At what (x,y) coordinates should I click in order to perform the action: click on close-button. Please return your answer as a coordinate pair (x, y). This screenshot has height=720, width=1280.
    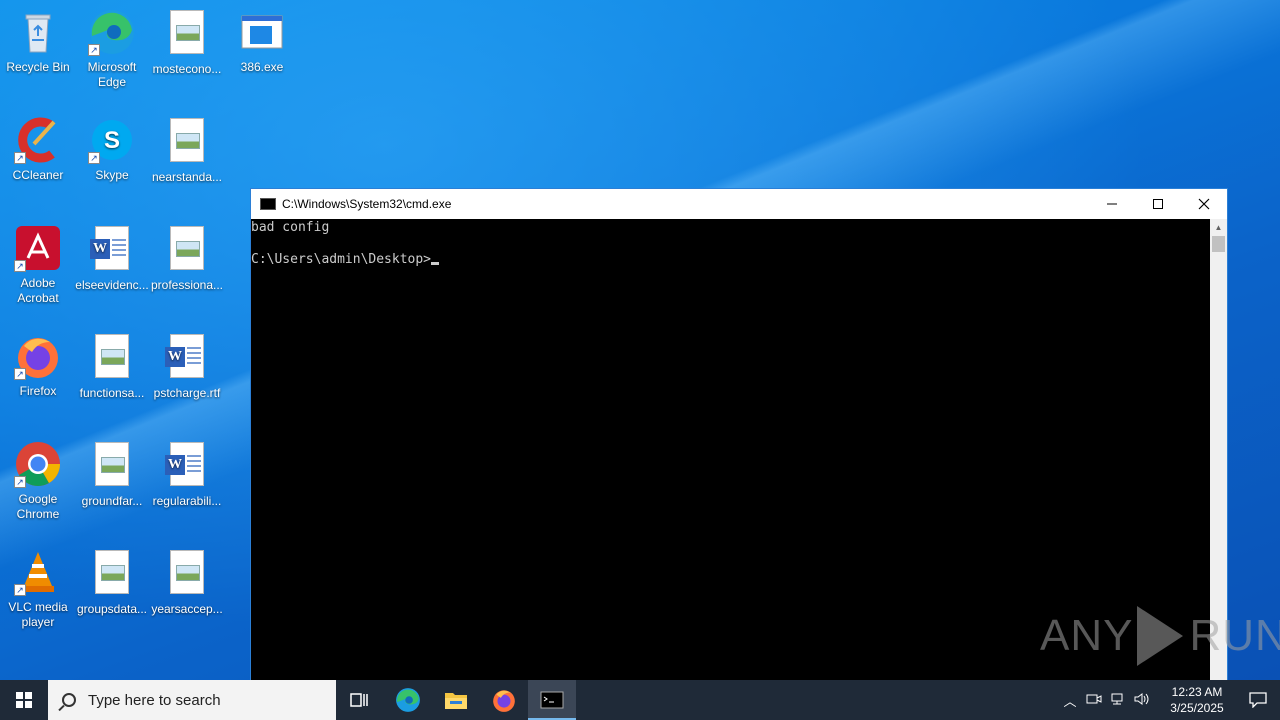
    Looking at the image, I should click on (1204, 204).